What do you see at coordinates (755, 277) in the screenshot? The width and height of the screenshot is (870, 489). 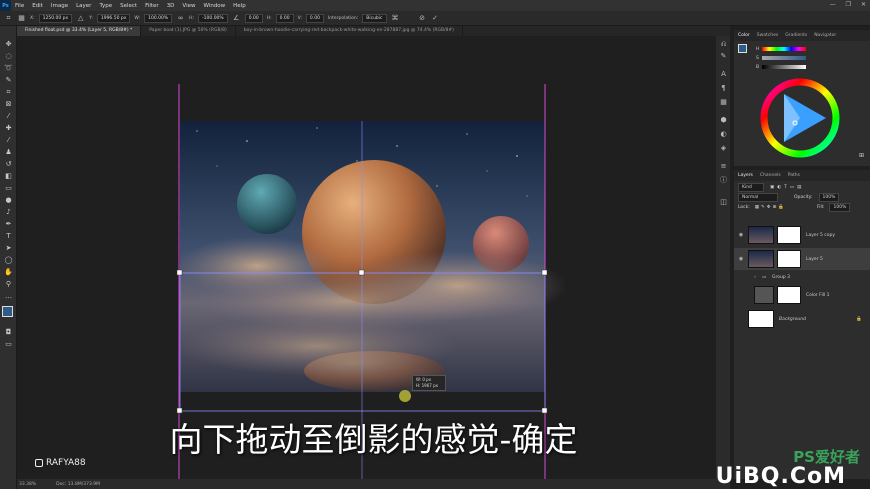 I see `group-expand-chevron-icon: ›` at bounding box center [755, 277].